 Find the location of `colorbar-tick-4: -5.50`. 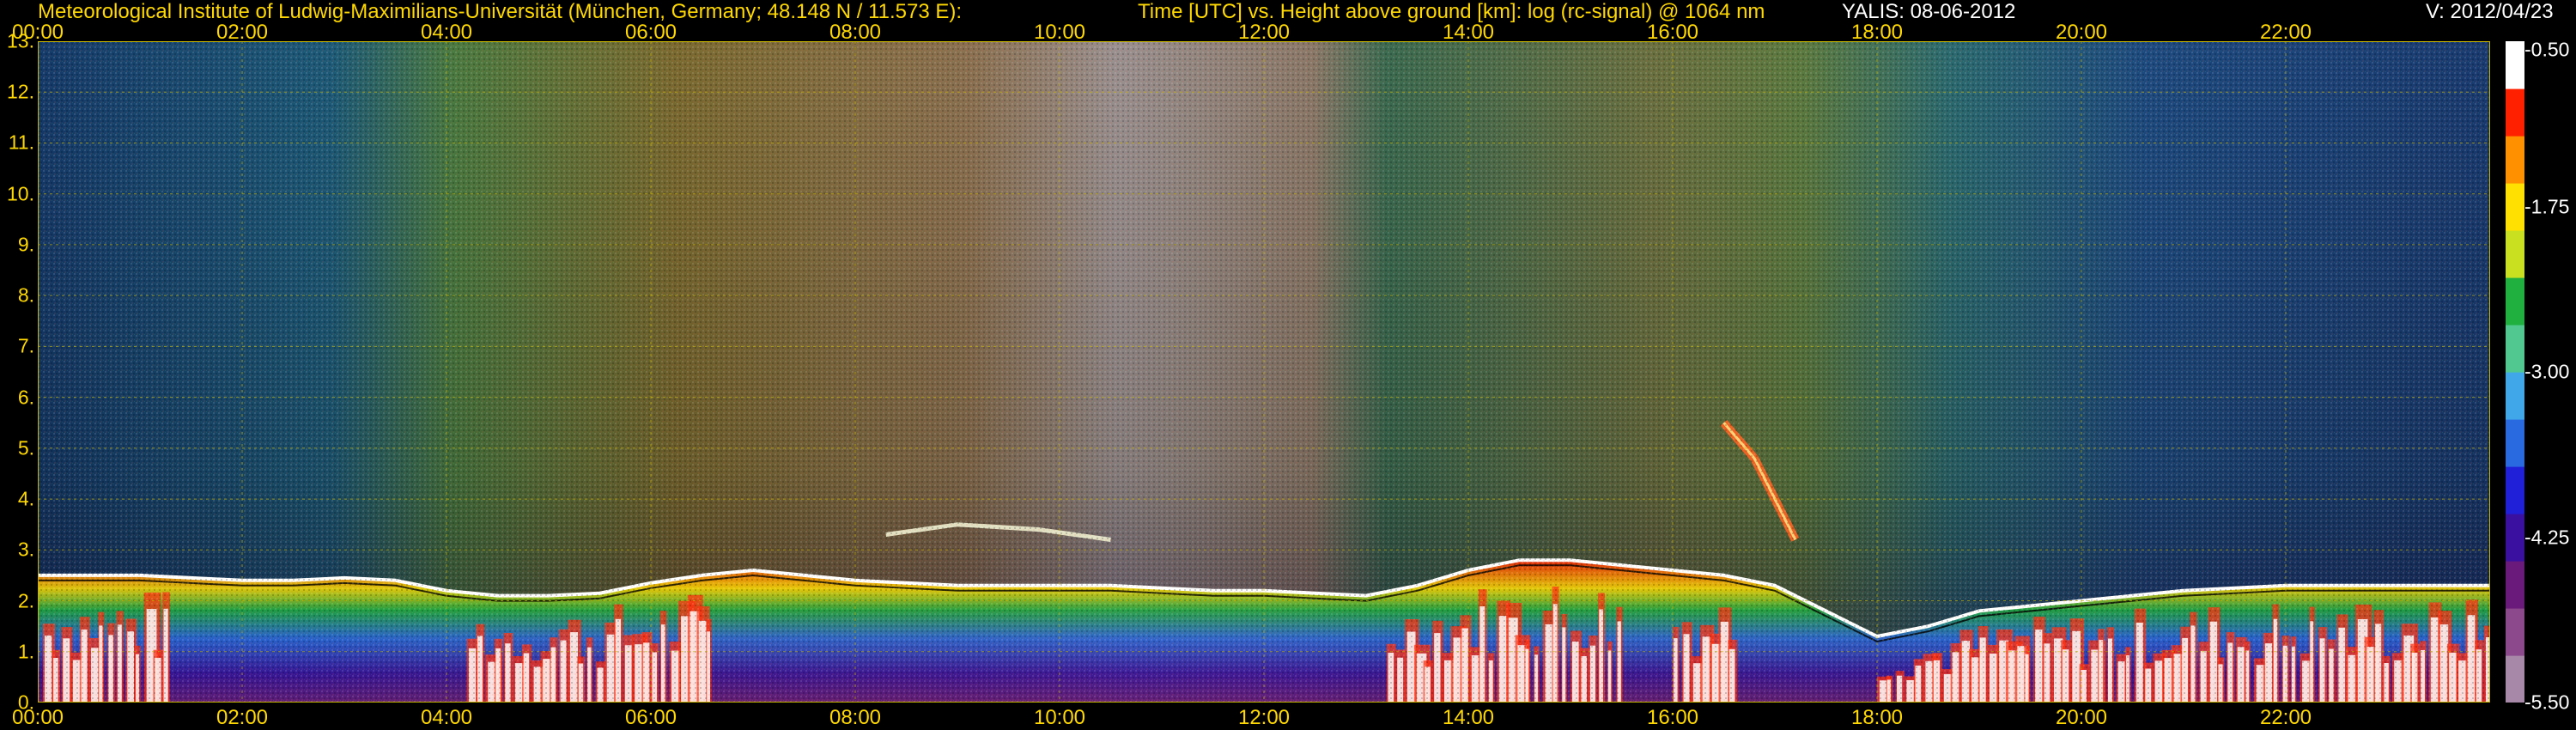

colorbar-tick-4: -5.50 is located at coordinates (2547, 702).